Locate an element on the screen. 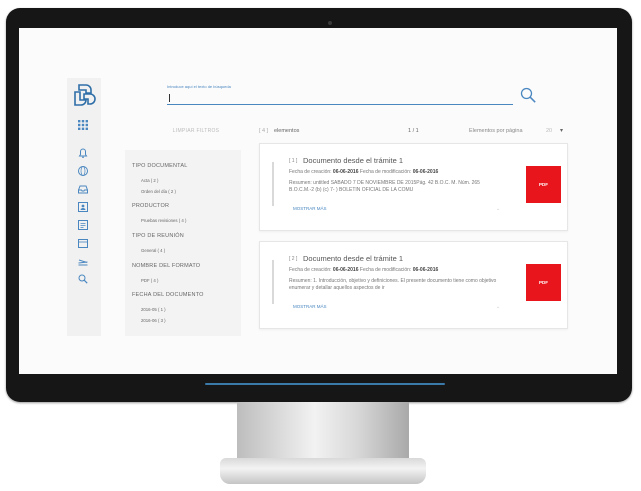 Image resolution: width=641 pixels, height=491 pixels. user-card-icon is located at coordinates (83, 207).